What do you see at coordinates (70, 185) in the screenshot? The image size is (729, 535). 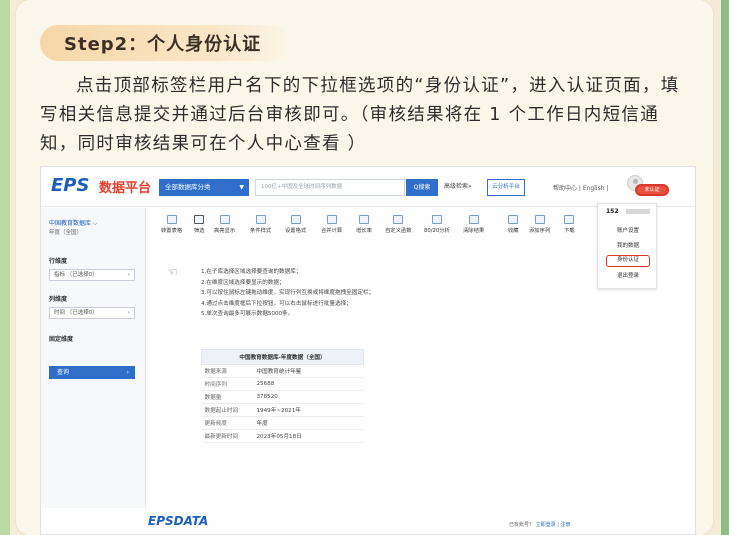 I see `eps-logo: EPS` at bounding box center [70, 185].